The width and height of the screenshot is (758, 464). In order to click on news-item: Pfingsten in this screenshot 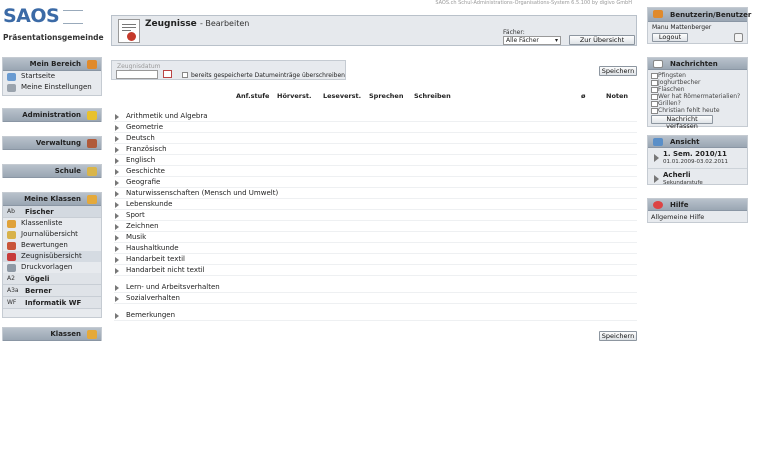, I will do `click(697, 75)`.